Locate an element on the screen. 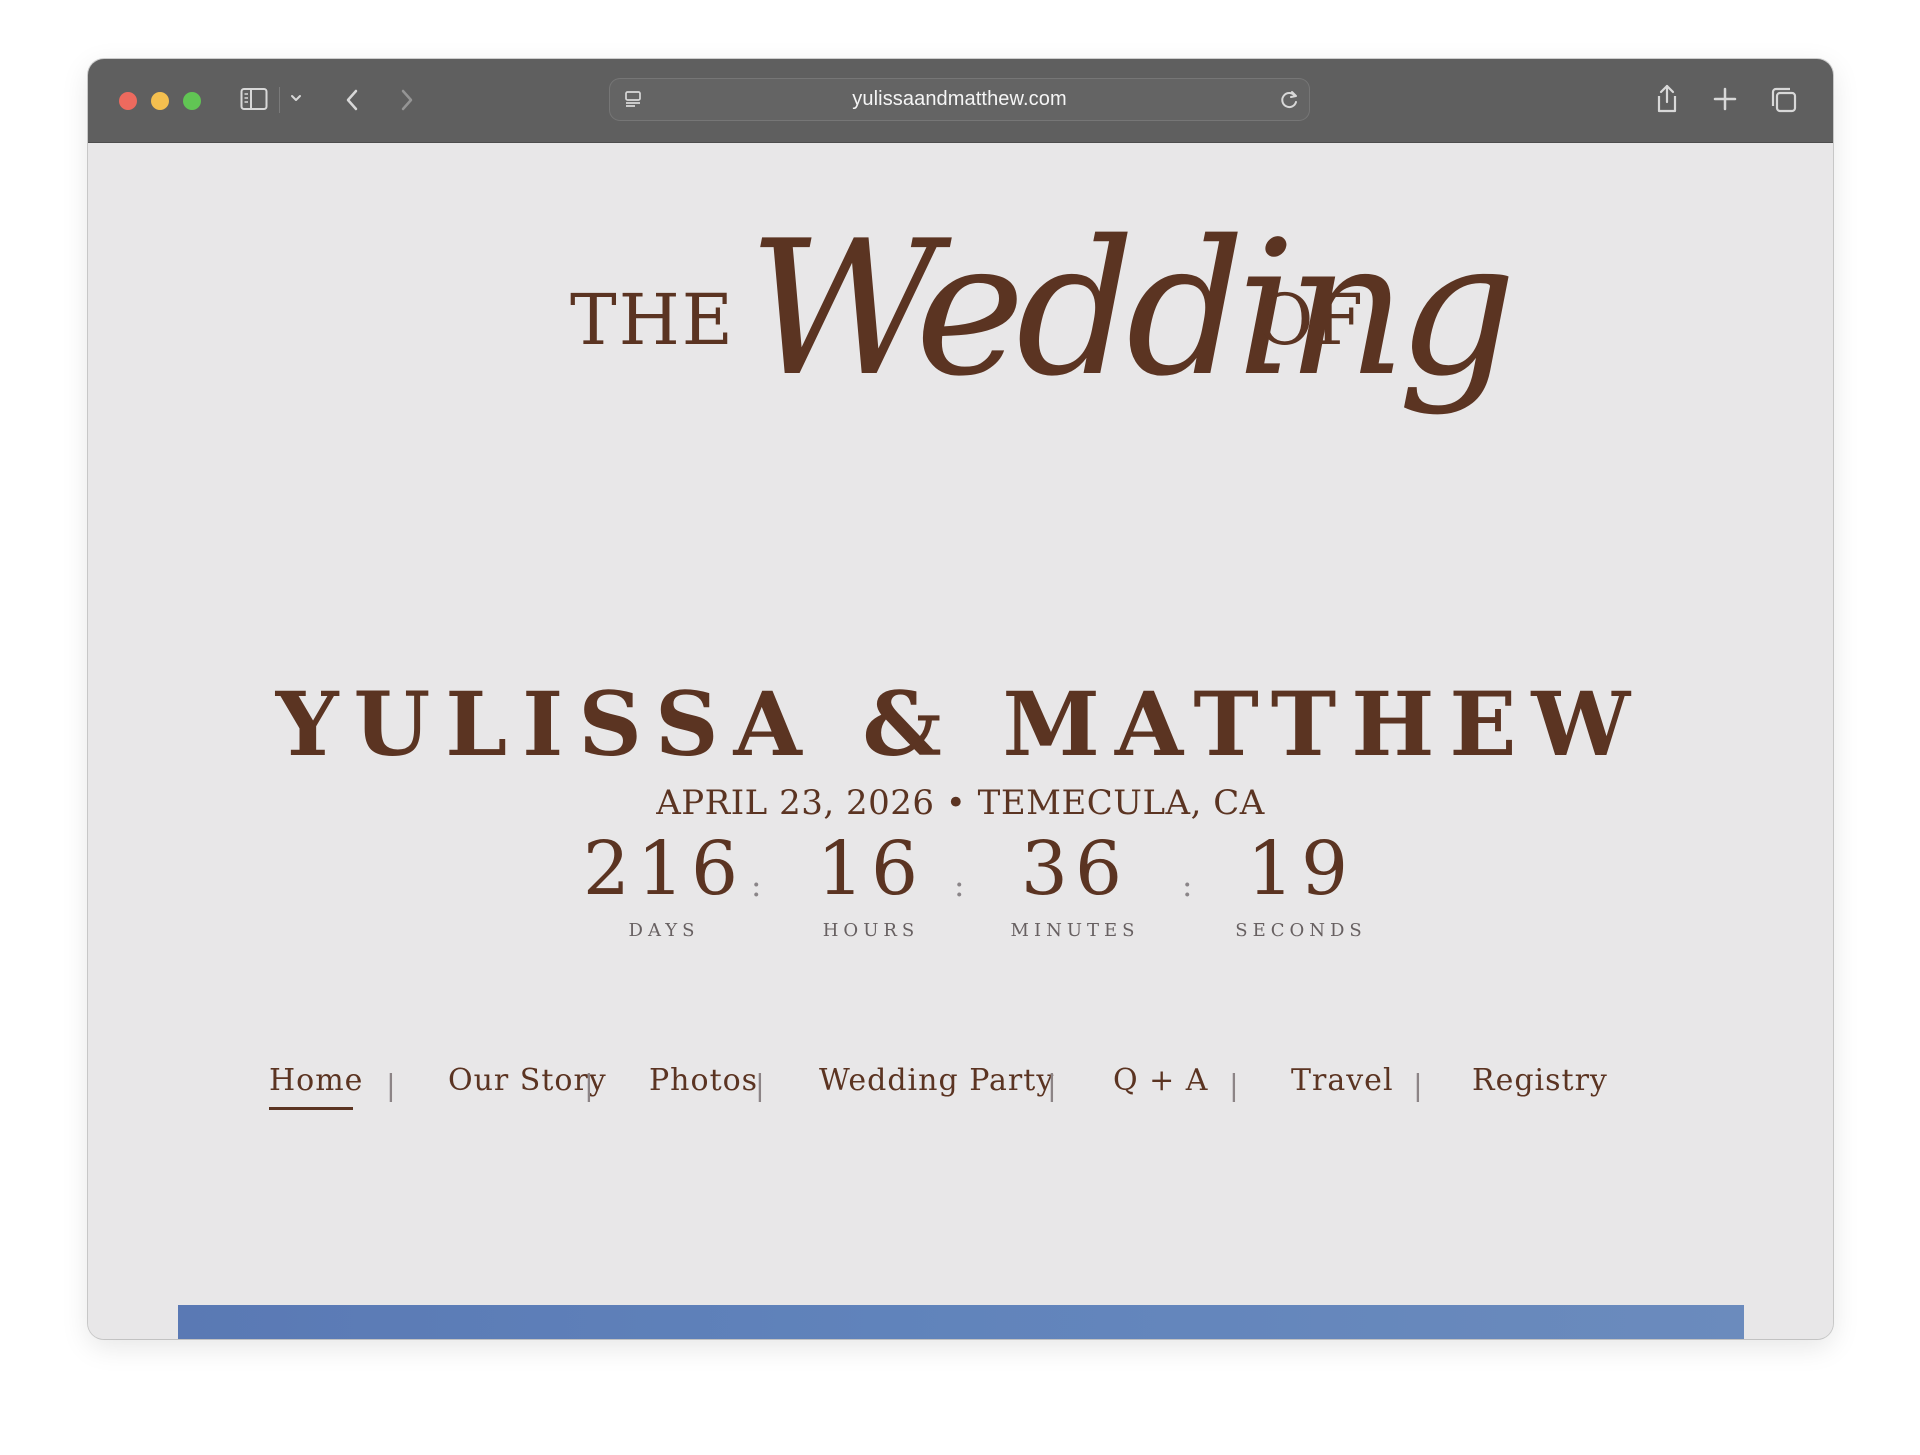  minimize-window-button is located at coordinates (160, 101).